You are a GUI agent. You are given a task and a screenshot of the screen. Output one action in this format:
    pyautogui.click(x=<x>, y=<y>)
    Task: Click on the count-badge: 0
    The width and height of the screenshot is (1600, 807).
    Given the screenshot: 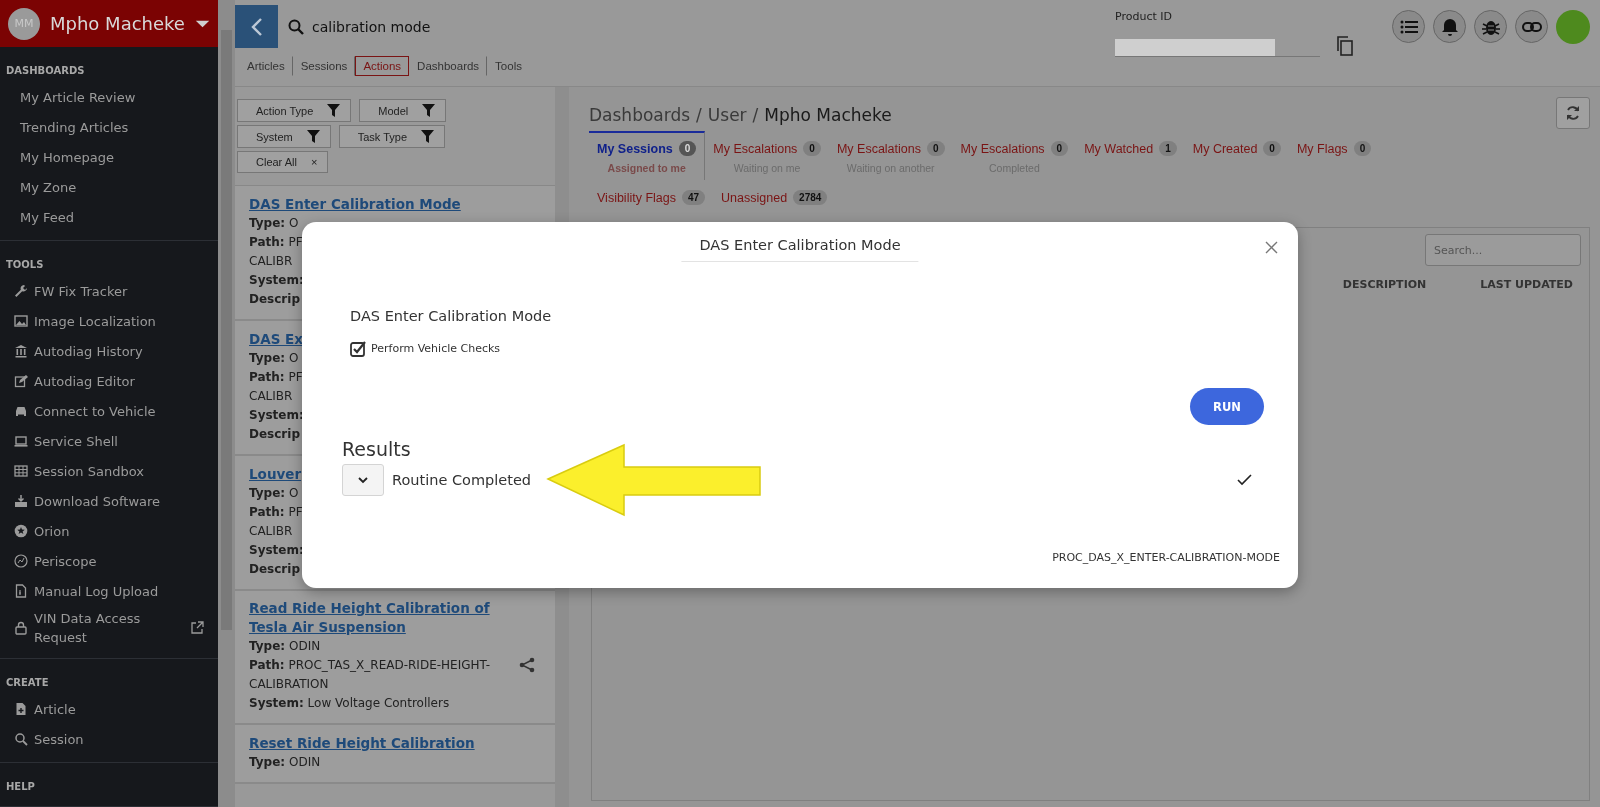 What is the action you would take?
    pyautogui.click(x=687, y=148)
    